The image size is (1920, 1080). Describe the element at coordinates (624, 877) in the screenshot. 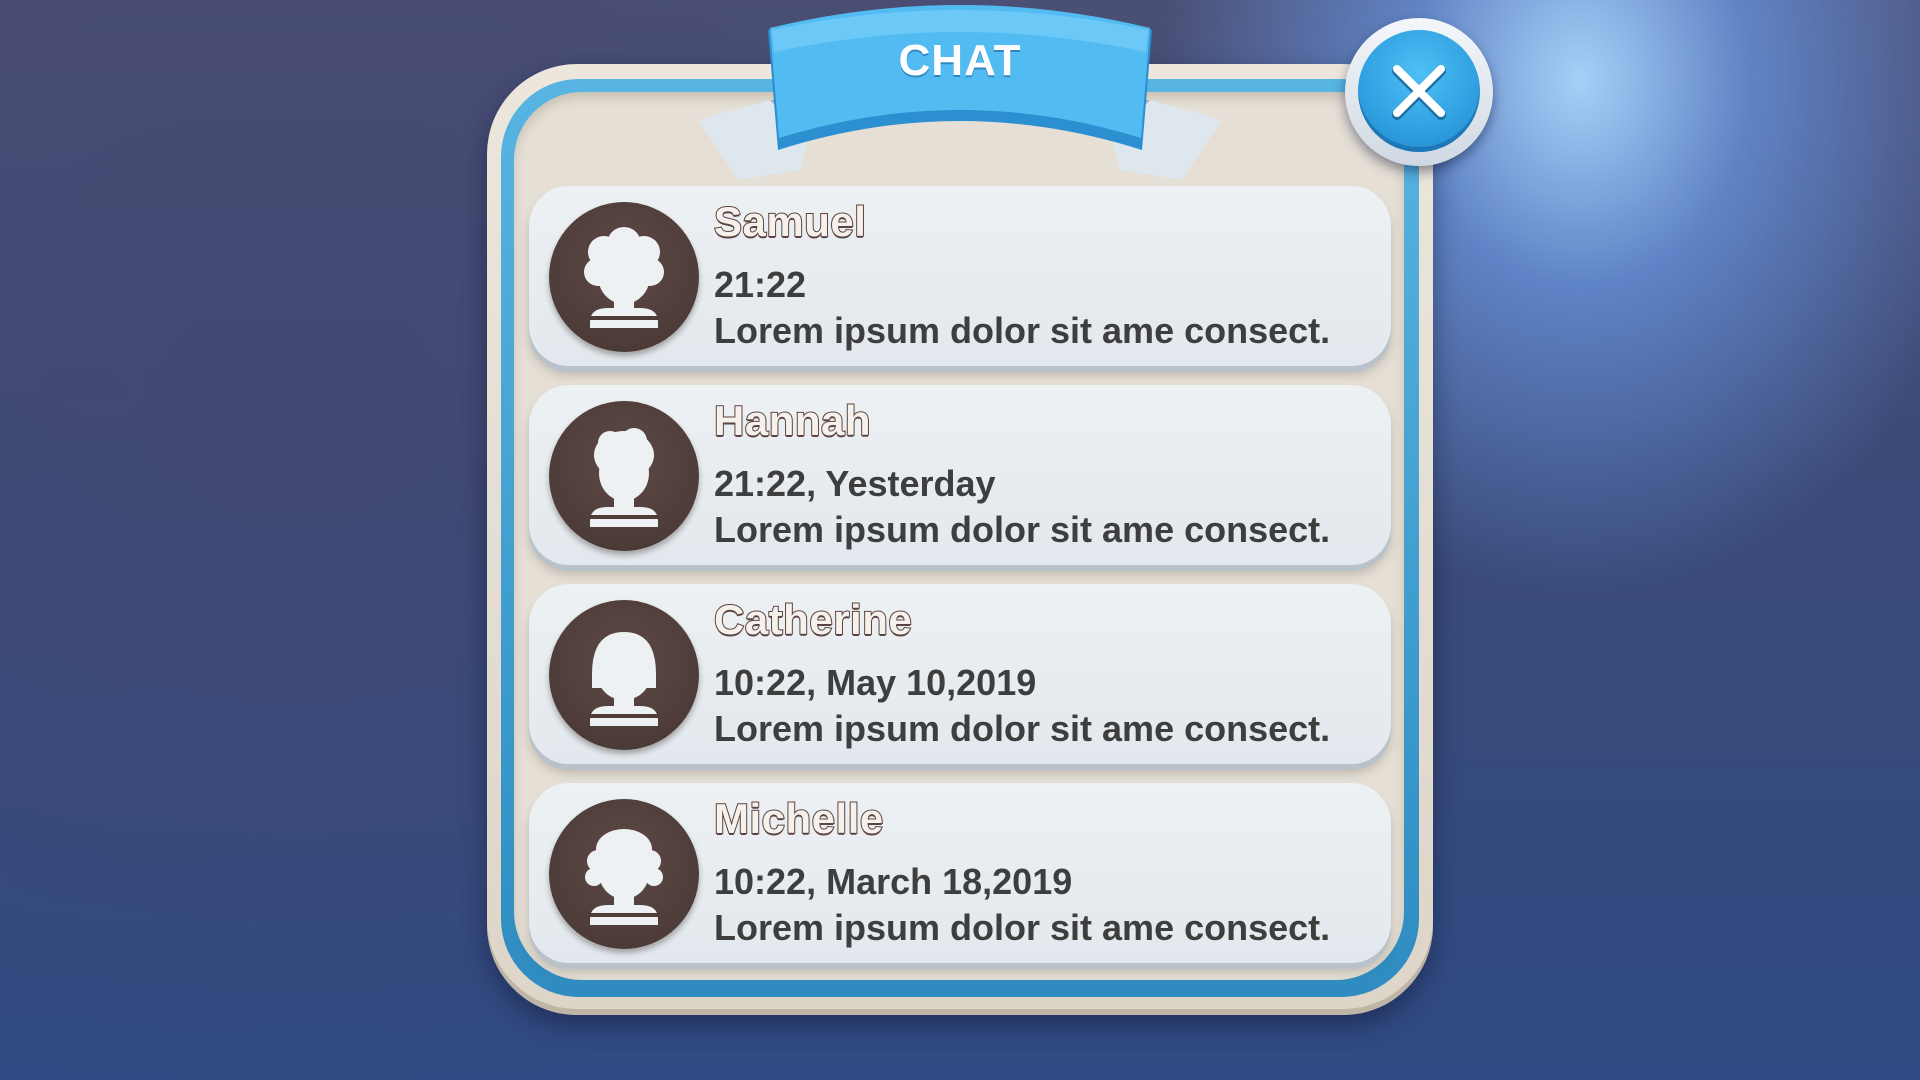

I see `bun-hair-person-icon` at that location.